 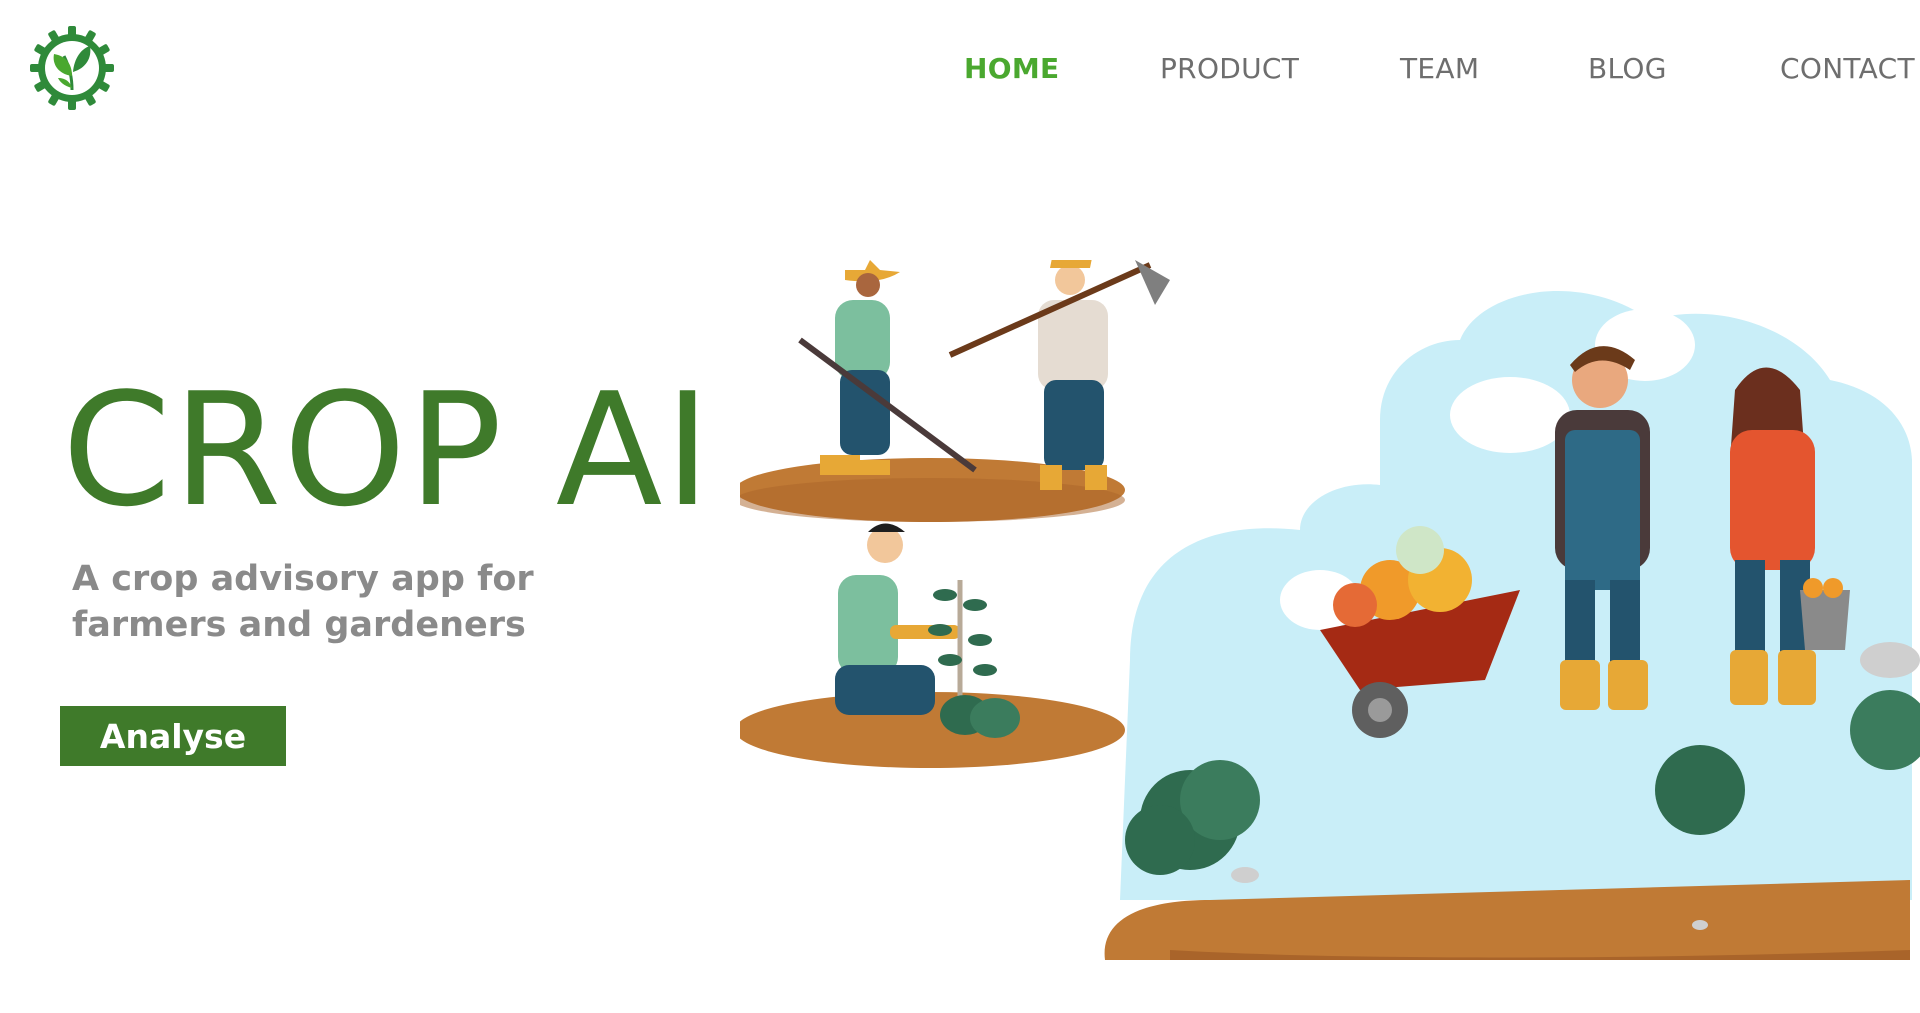 What do you see at coordinates (387, 450) in the screenshot?
I see `hero-title: CROP AI` at bounding box center [387, 450].